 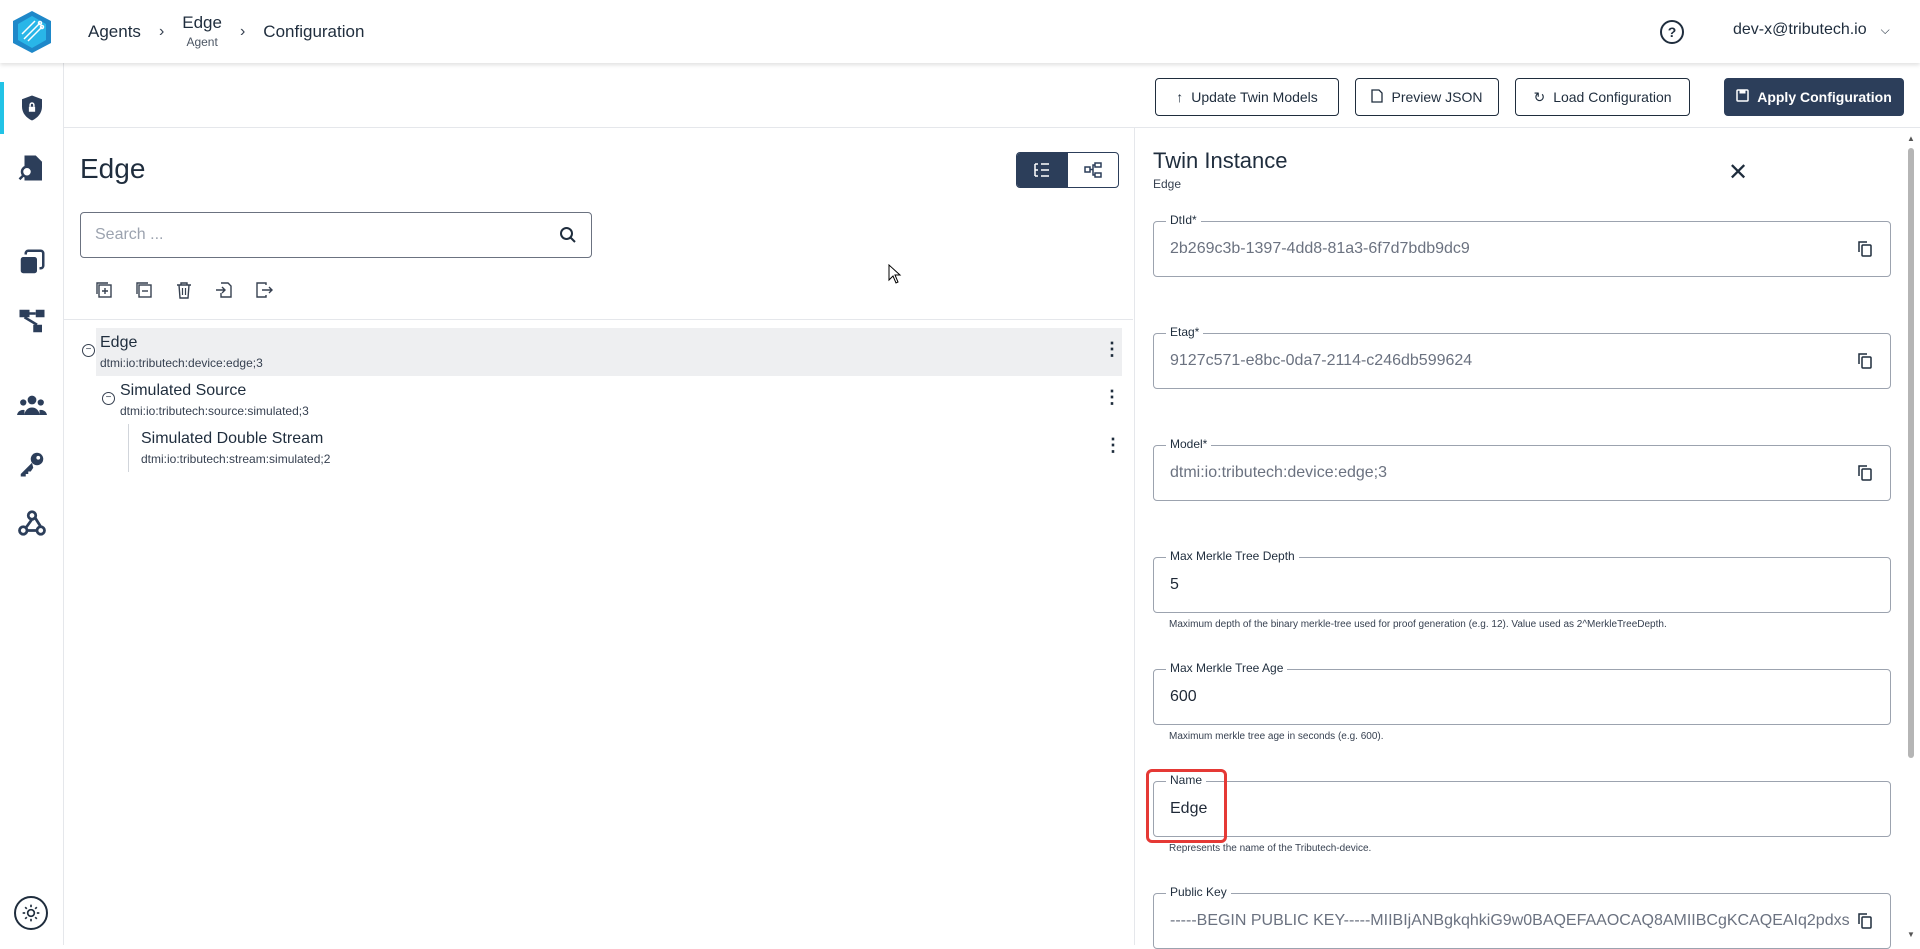 I want to click on shield-icon, so click(x=32, y=108).